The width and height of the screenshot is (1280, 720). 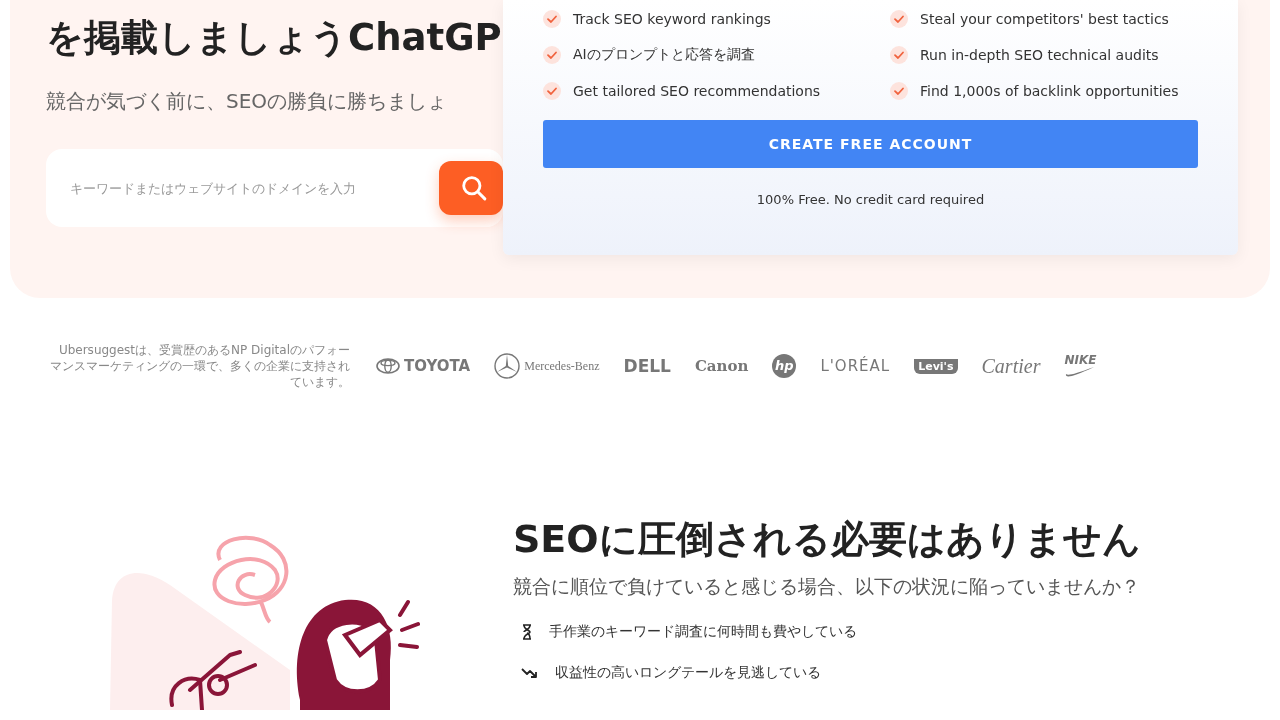 What do you see at coordinates (1049, 91) in the screenshot?
I see `feature-text: Find 1,000s of backlink opportunities` at bounding box center [1049, 91].